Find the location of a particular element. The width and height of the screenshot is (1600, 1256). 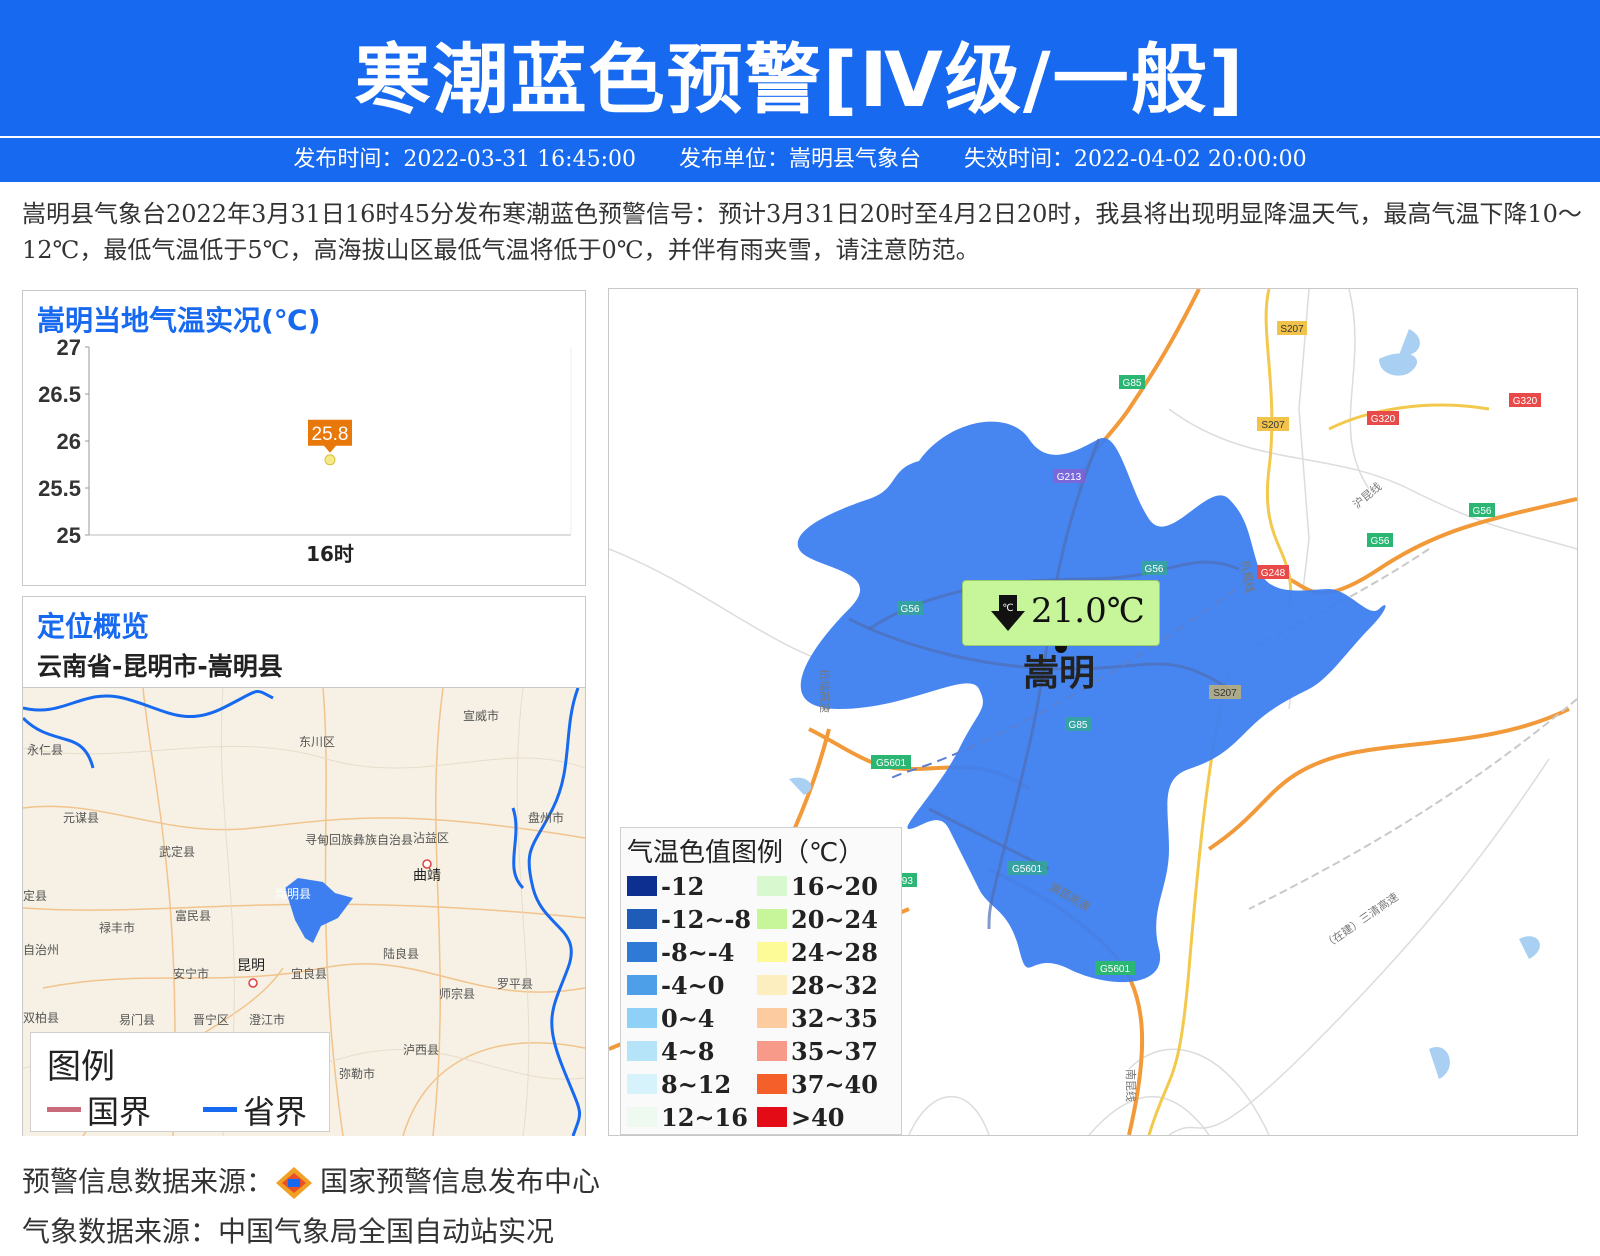

temperature-legend-title: 气温色值图例（℃） is located at coordinates (746, 853).